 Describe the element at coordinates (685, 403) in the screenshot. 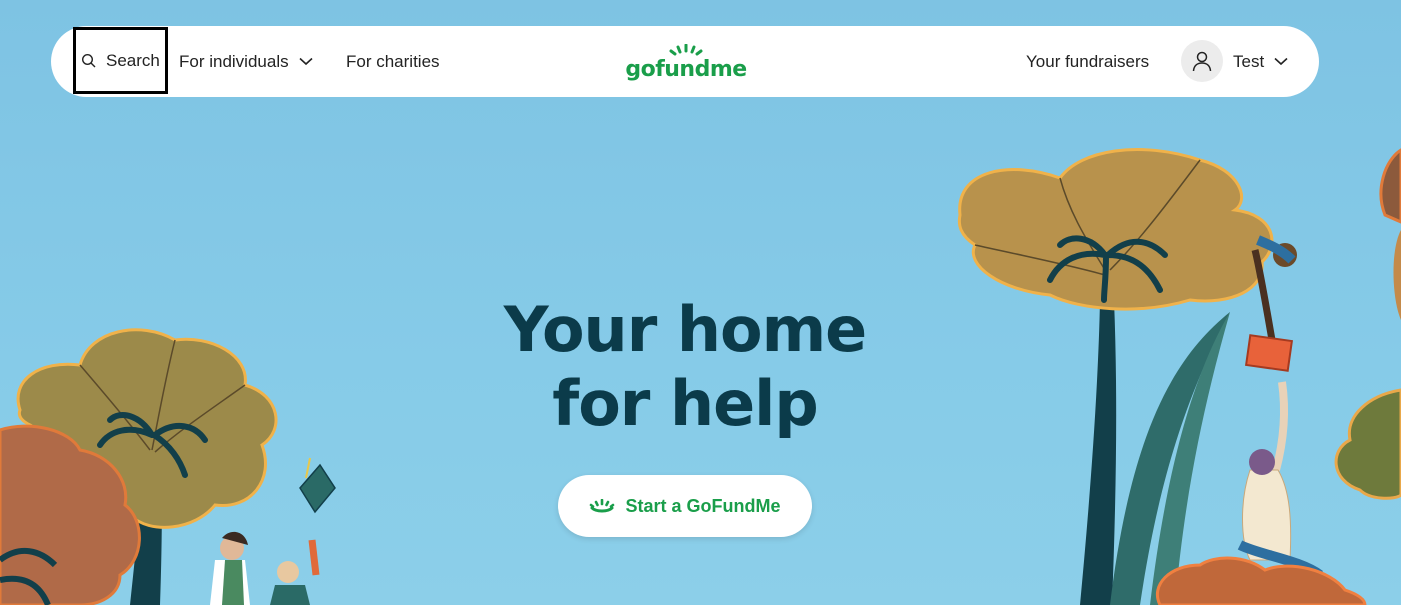

I see `hero-title-line-2: for help` at that location.